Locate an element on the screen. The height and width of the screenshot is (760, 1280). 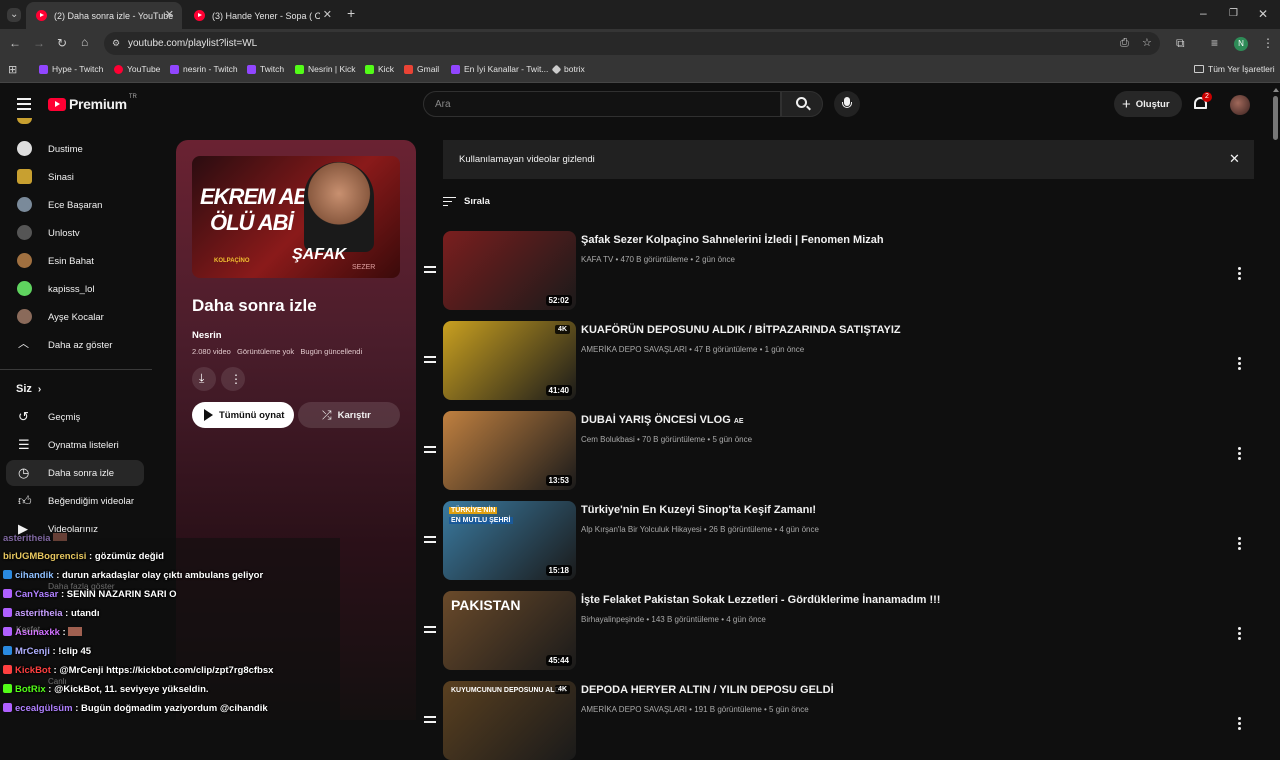
forward-icon: → is located at coordinates (39, 43).